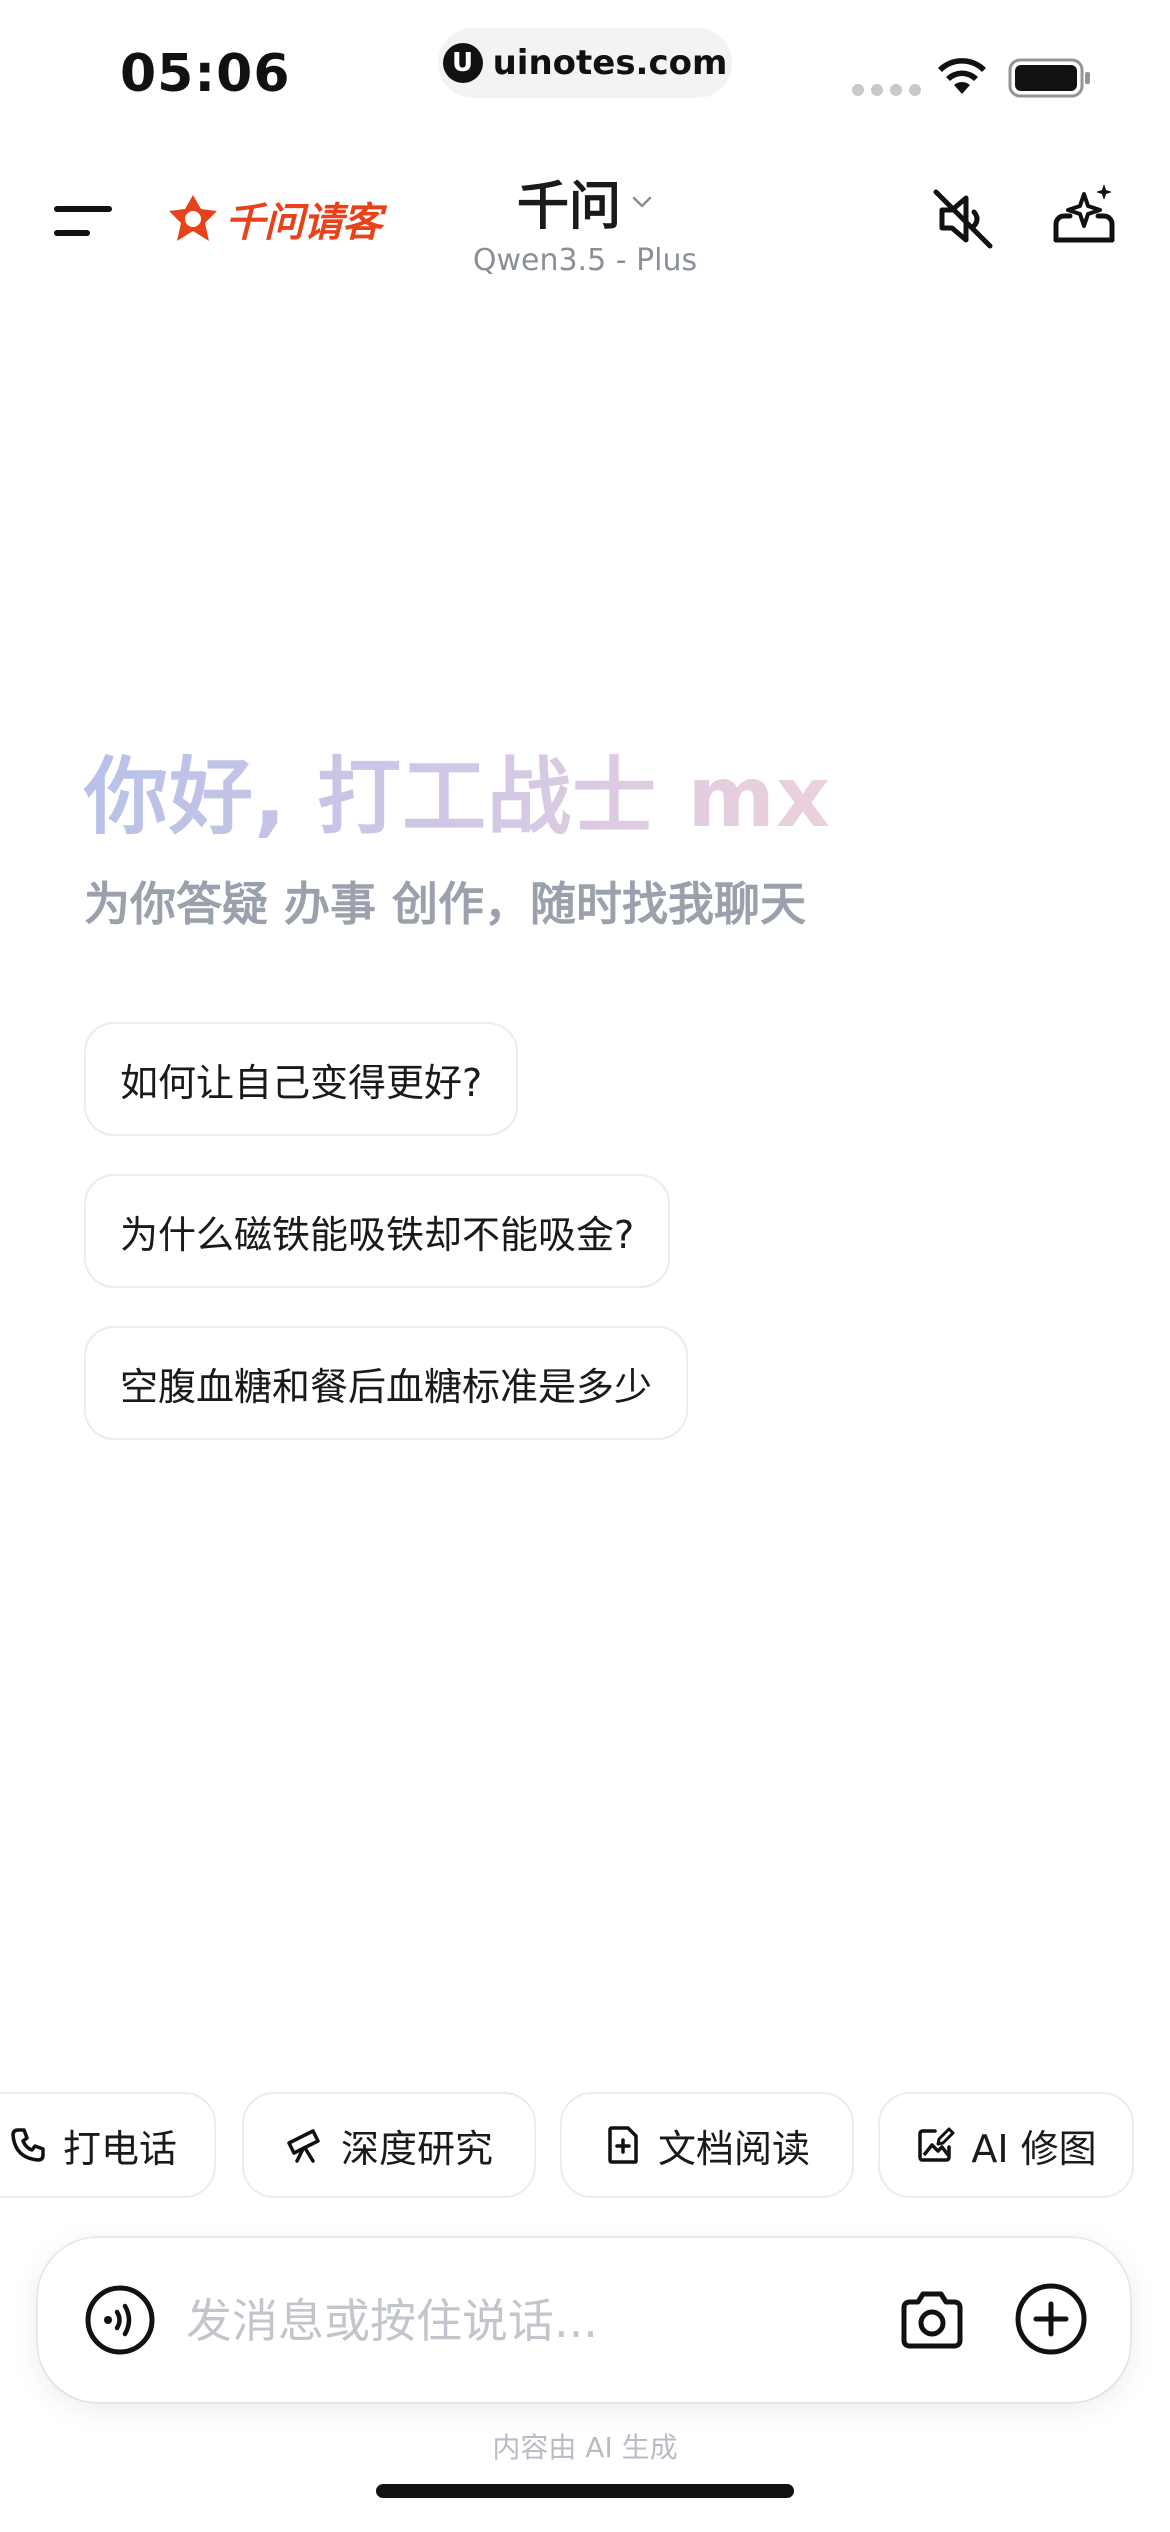  I want to click on tool-row: 打电话 深度研究 文档阅读 AI 修图, so click(585, 2145).